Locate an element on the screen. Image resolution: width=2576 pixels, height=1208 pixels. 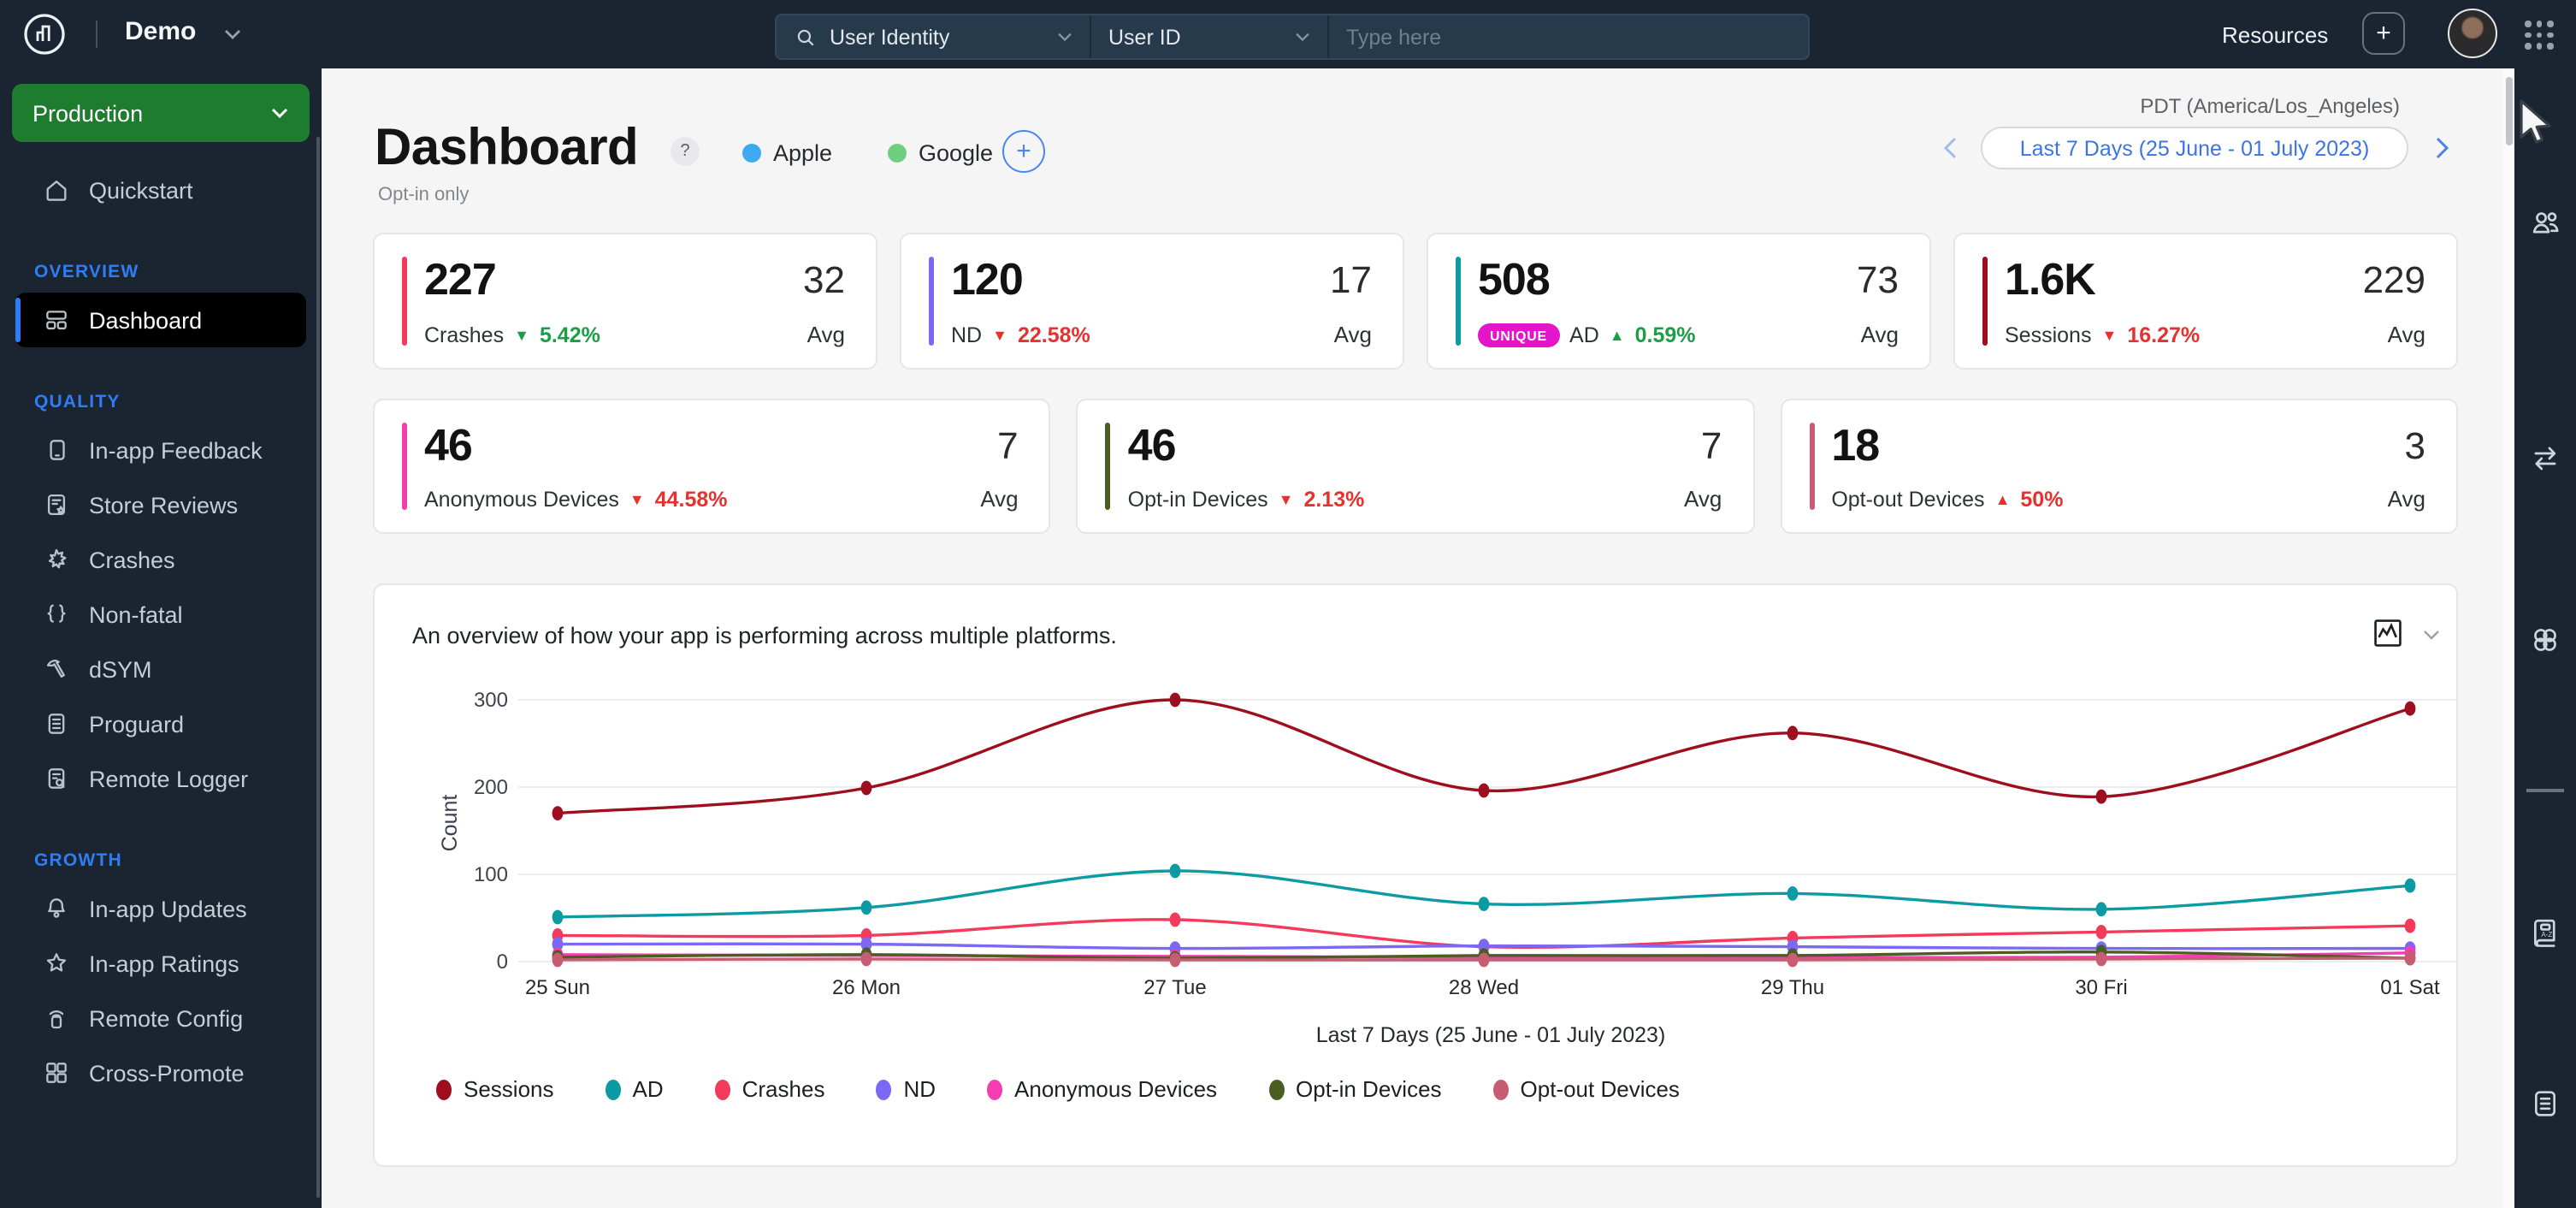
resources-link: Resources is located at coordinates (2275, 35).